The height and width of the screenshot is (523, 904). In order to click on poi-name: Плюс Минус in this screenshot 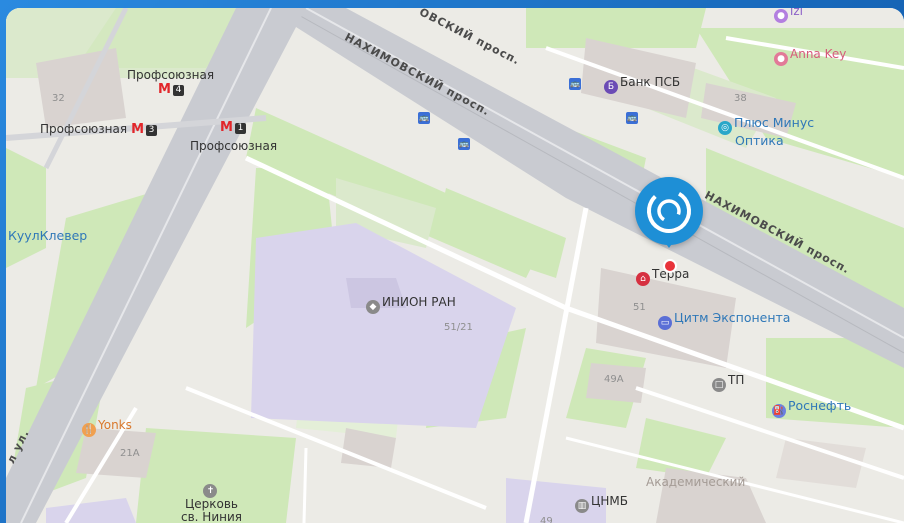, I will do `click(774, 122)`.